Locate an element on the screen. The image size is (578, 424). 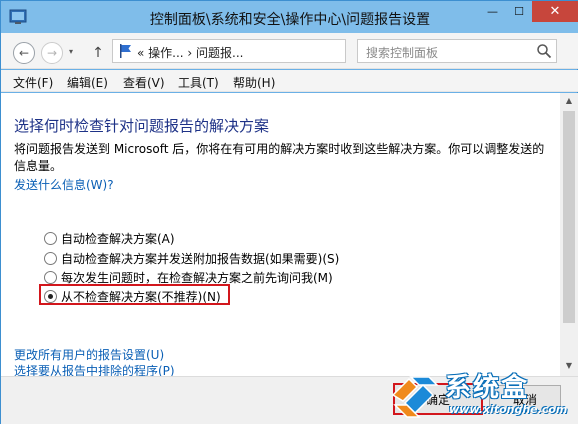
scroll-up-icon: ▲ is located at coordinates (569, 101).